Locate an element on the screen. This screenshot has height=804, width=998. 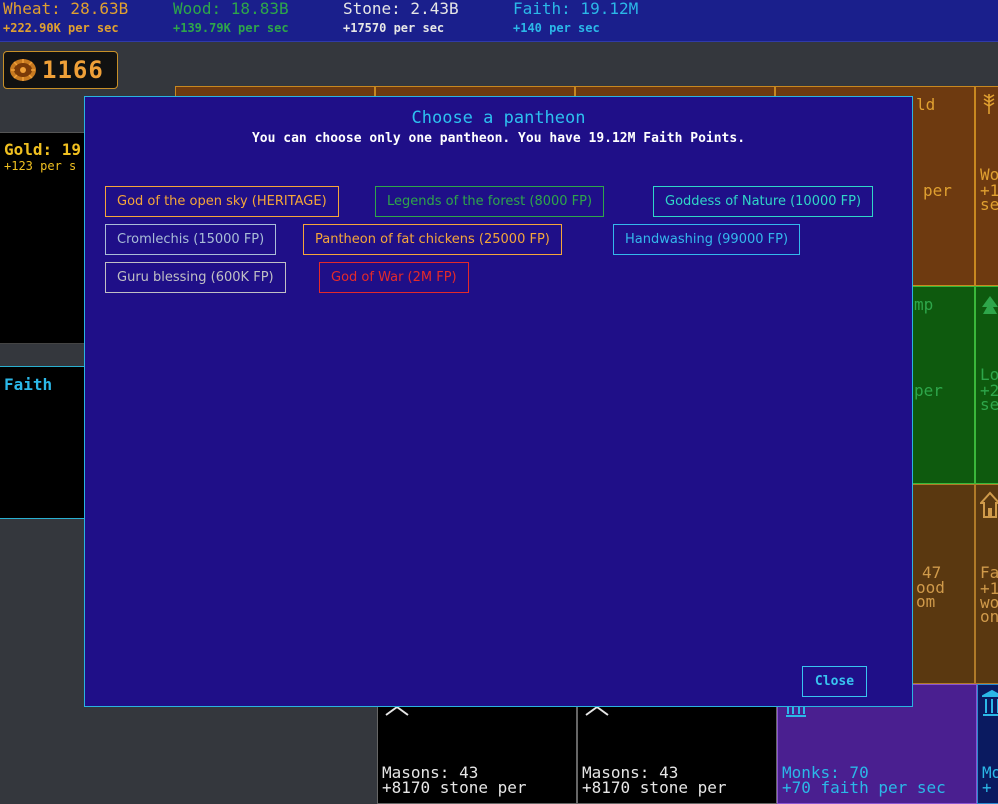
resource-rate: +139.79K per sec is located at coordinates (231, 28).